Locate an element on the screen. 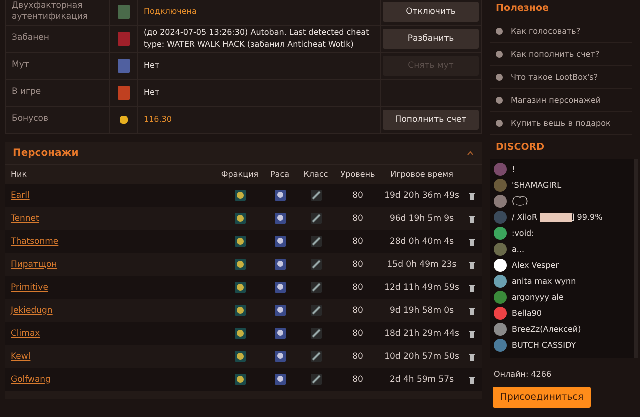 The image size is (640, 417). row-label: Забанен is located at coordinates (31, 39).